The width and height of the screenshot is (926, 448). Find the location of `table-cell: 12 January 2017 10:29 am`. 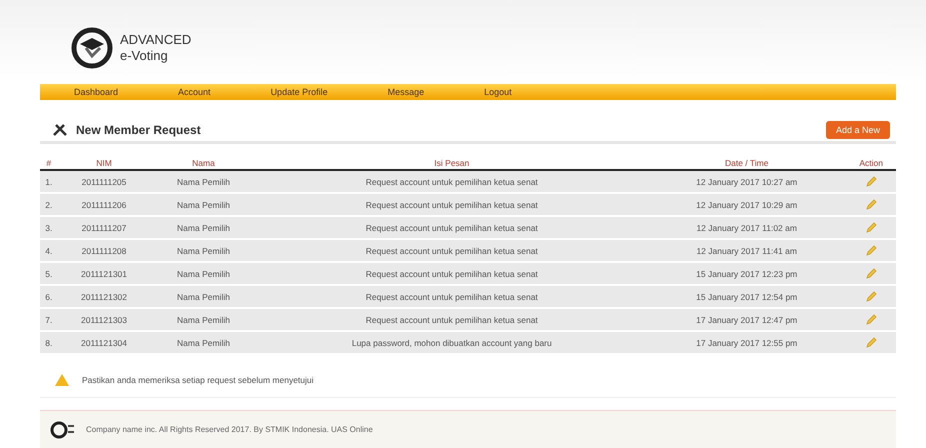

table-cell: 12 January 2017 10:29 am is located at coordinates (746, 204).